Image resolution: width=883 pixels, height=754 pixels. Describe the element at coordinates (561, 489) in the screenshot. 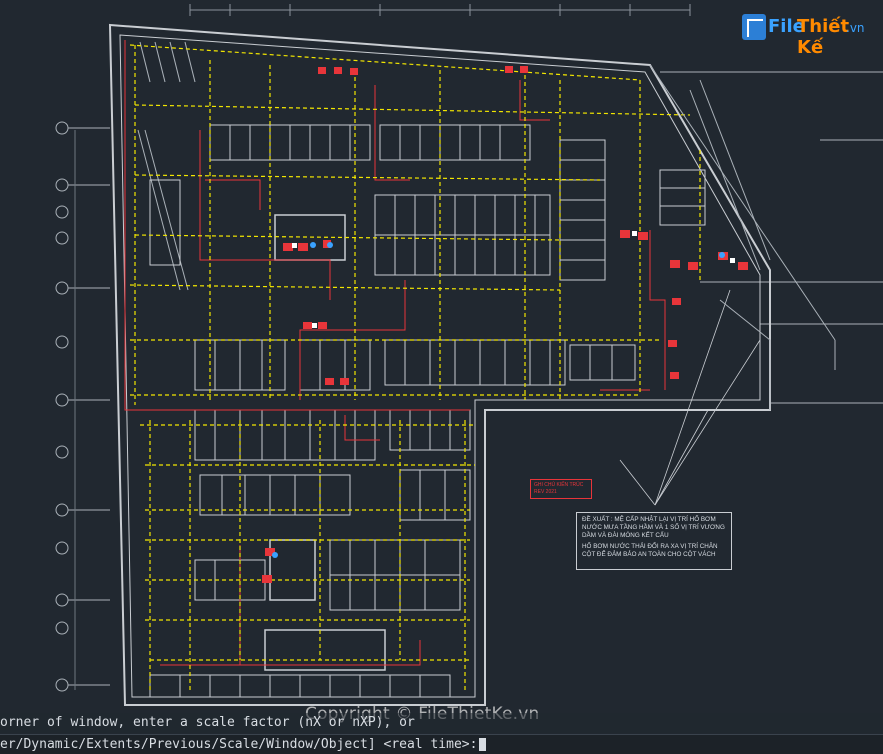

I see `red-revision-note: GHI CHÚ KIẾN TRÚC REV 2021` at that location.